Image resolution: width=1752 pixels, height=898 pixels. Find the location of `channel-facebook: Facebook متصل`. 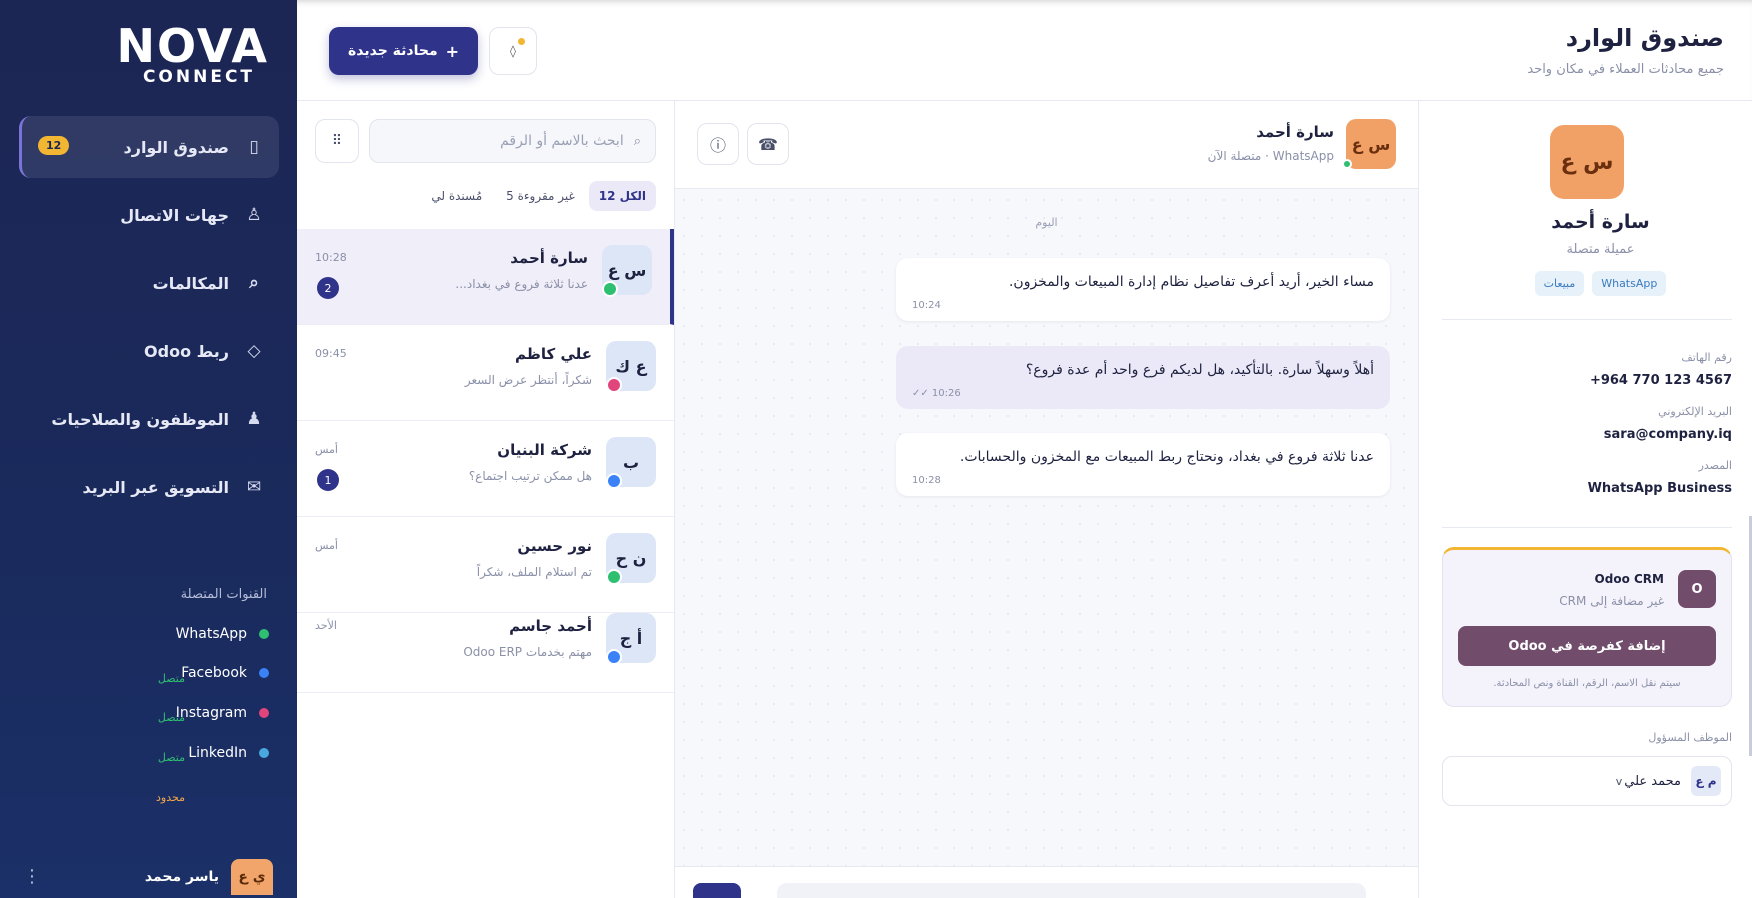

channel-facebook: Facebook متصل is located at coordinates (146, 693).